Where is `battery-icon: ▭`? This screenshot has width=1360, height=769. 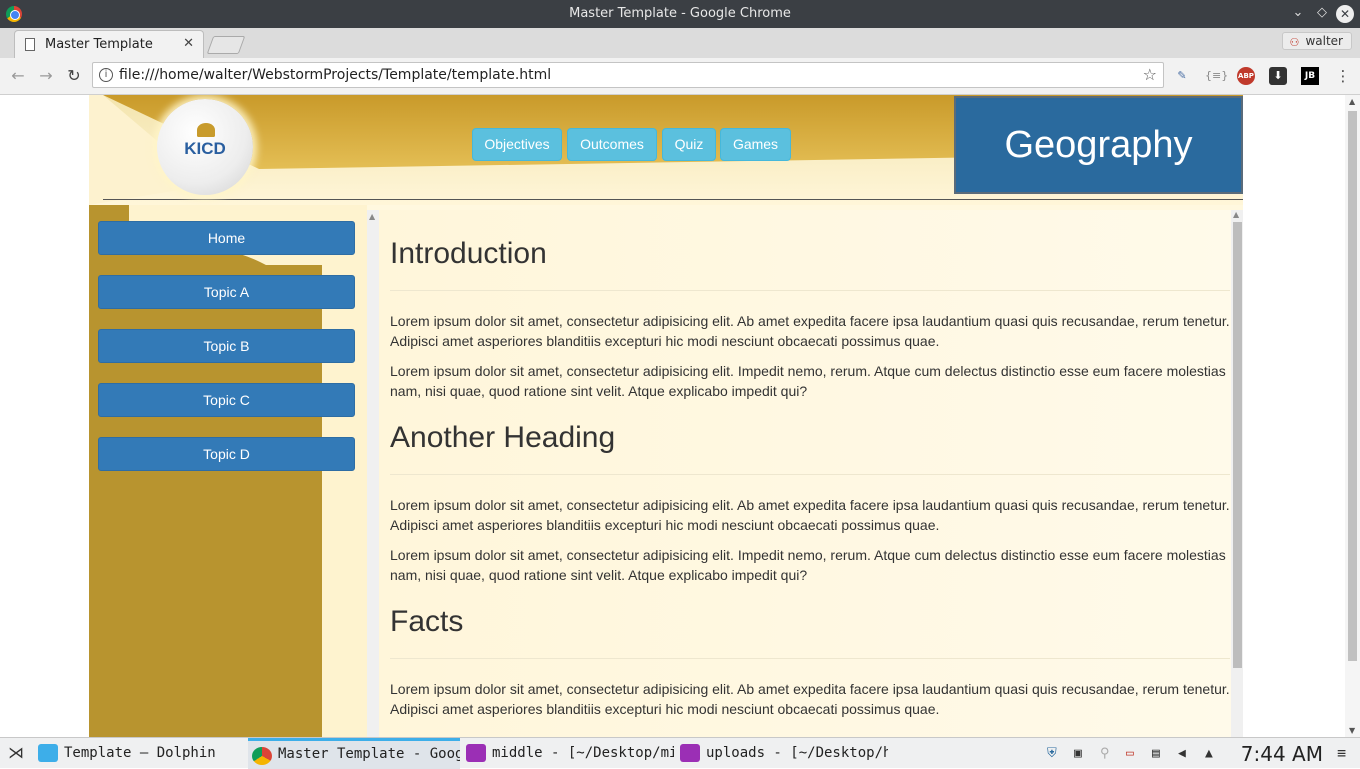 battery-icon: ▭ is located at coordinates (1130, 753).